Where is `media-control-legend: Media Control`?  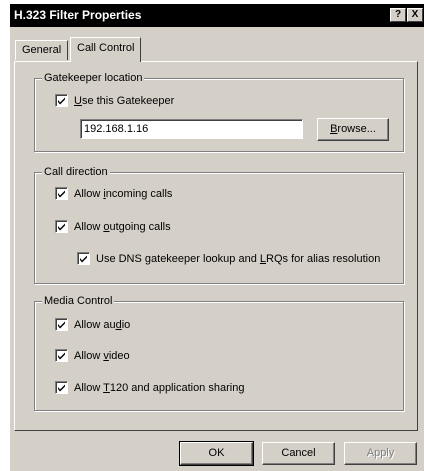
media-control-legend: Media Control is located at coordinates (78, 301).